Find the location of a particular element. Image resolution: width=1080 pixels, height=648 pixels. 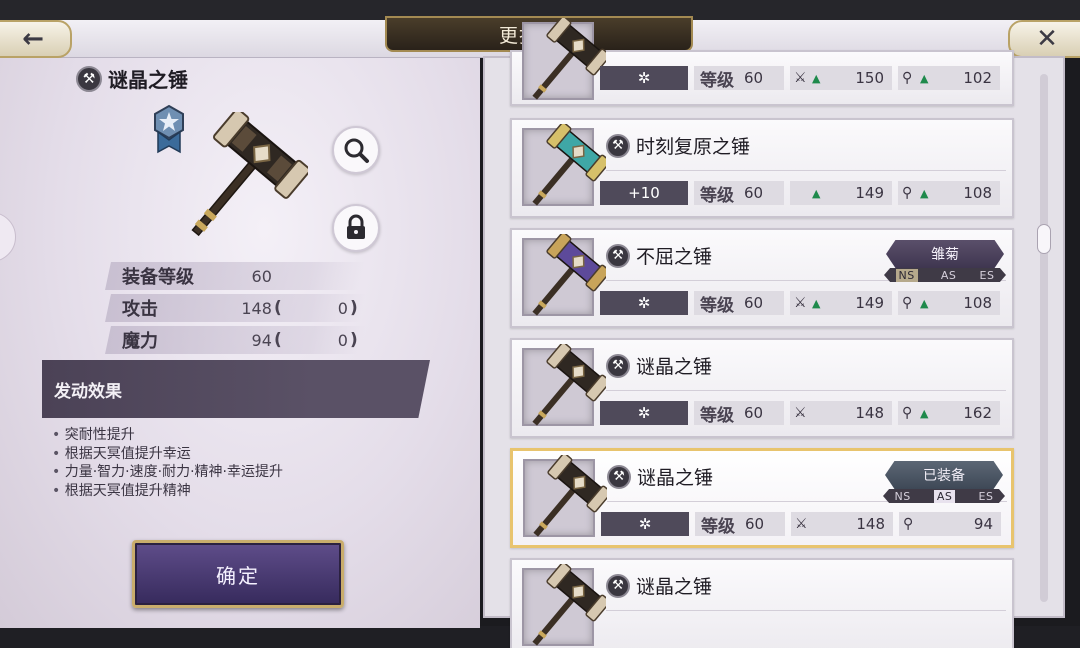

magic-box: ⚲ ▲ 162 is located at coordinates (949, 413).